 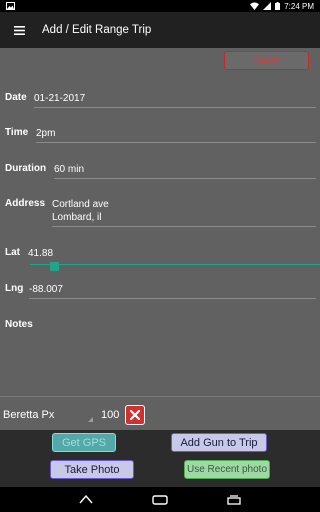 What do you see at coordinates (14, 288) in the screenshot?
I see `lng-label: Lng` at bounding box center [14, 288].